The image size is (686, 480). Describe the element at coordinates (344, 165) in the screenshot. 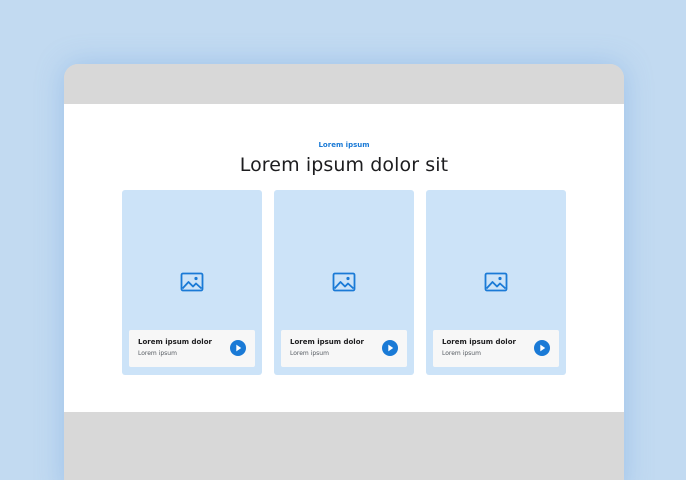

I see `section-heading: Lorem ipsum dolor sit` at that location.